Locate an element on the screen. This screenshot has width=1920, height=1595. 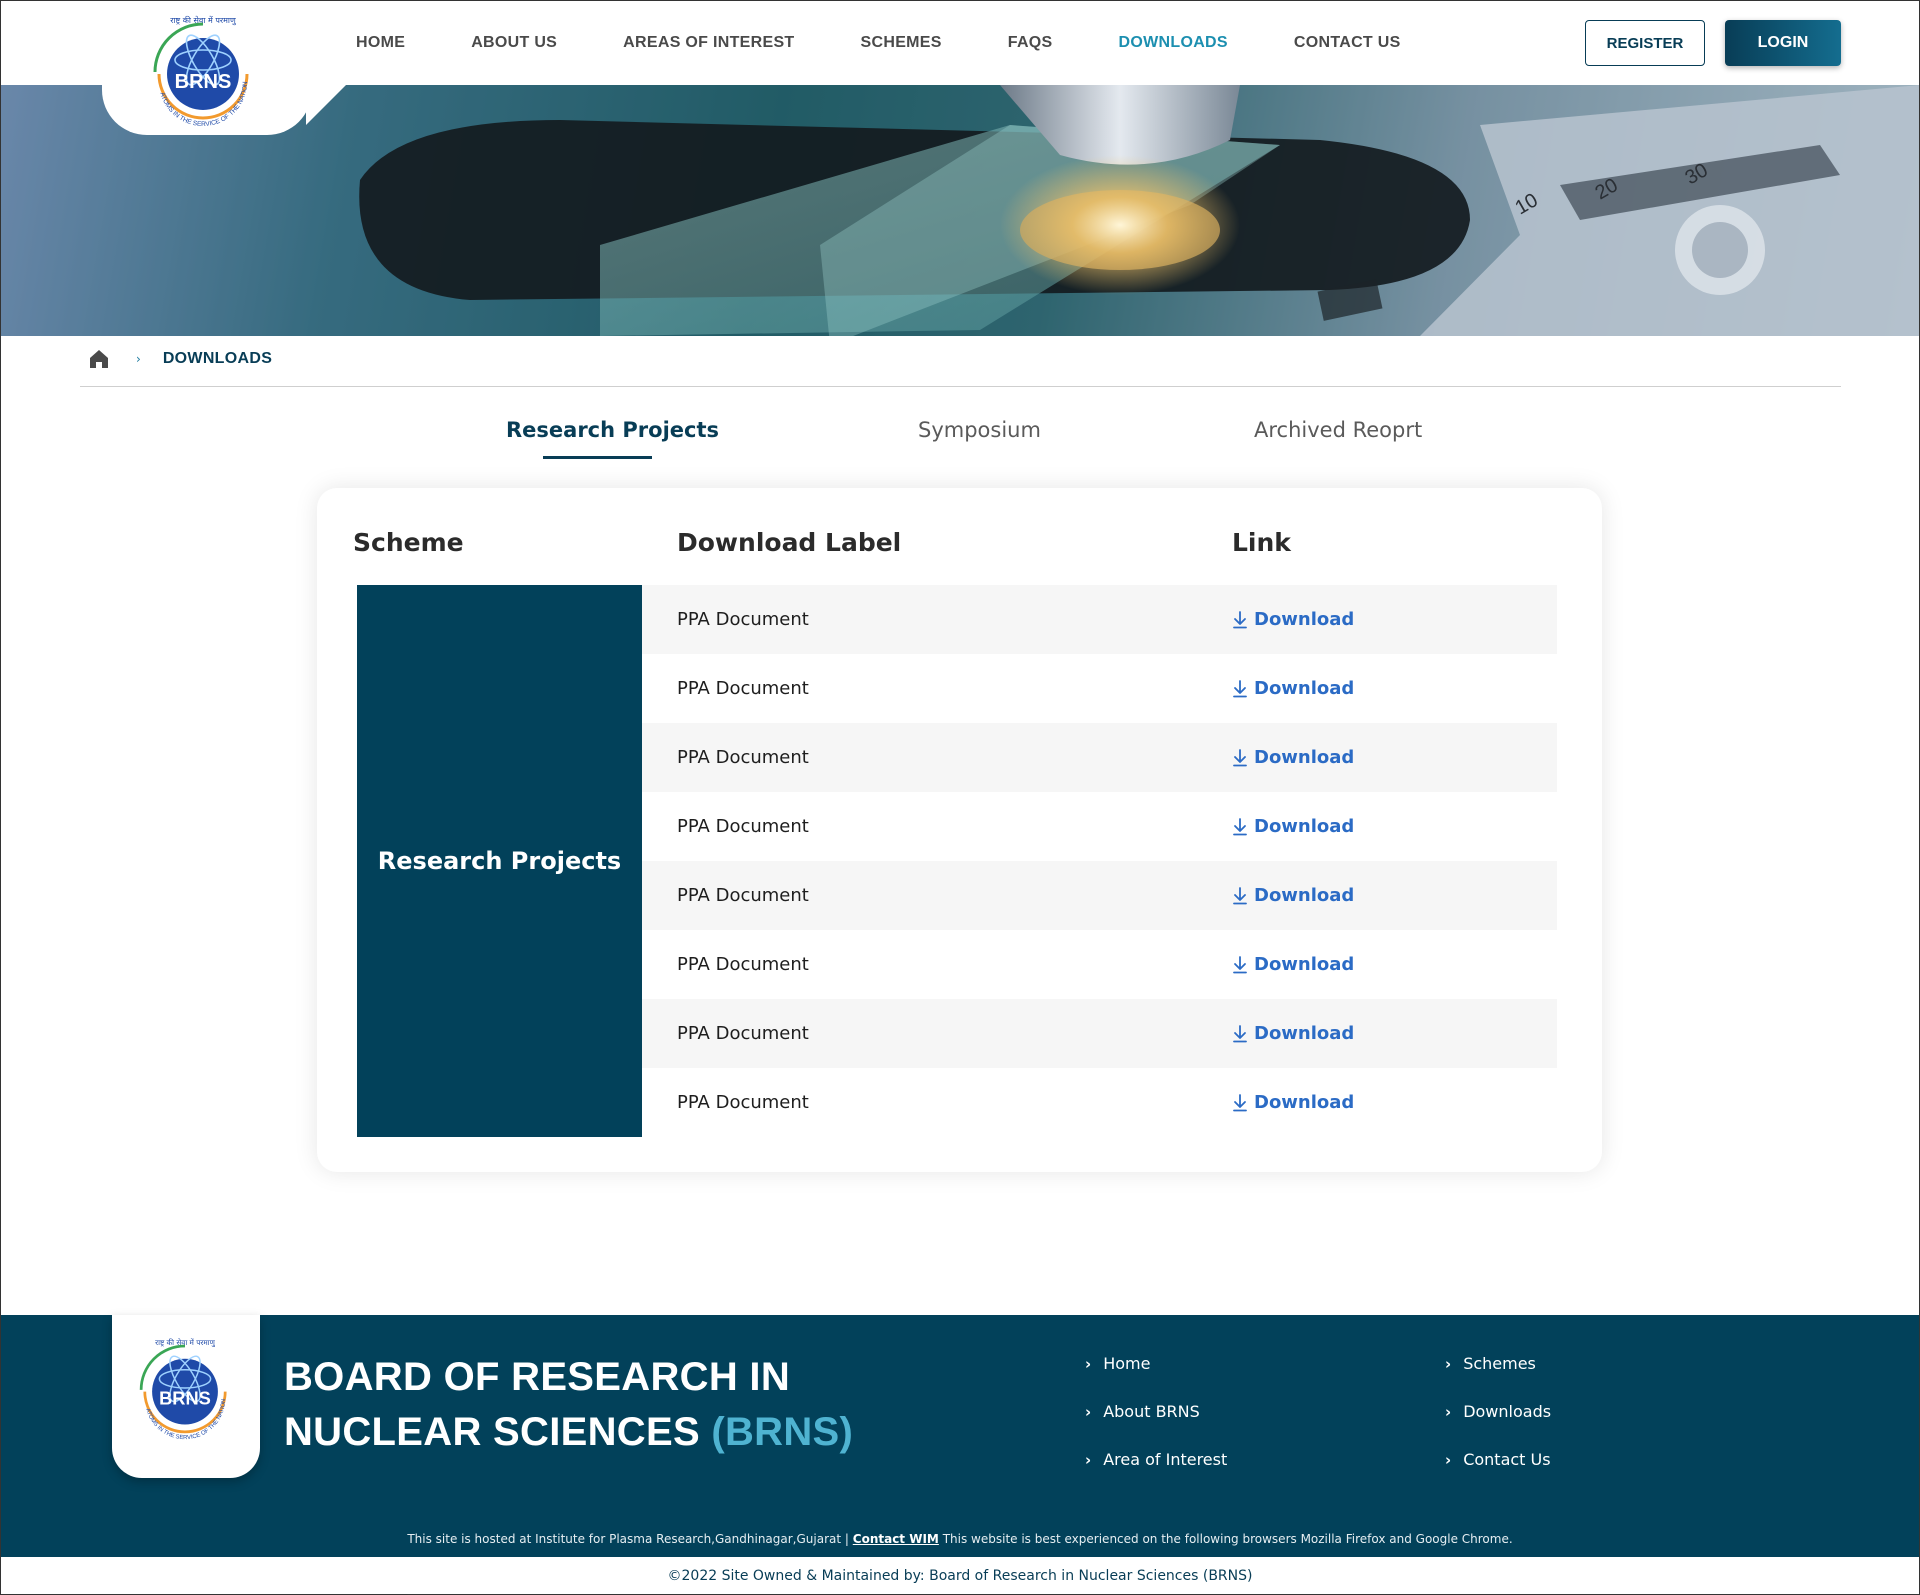
footer-link-label: Area of Interest is located at coordinates (1165, 1459).